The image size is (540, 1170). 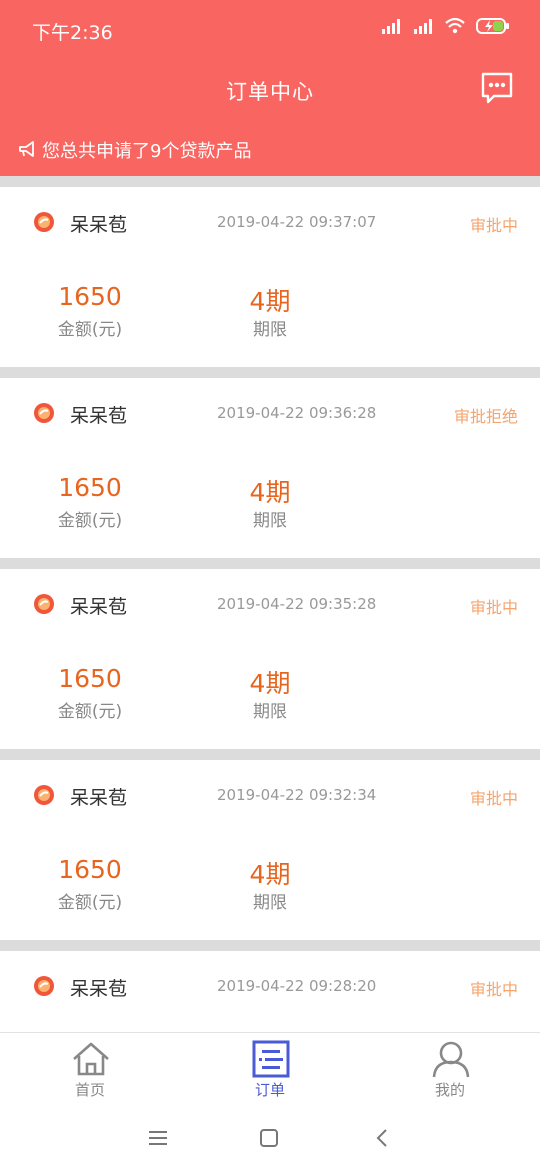 I want to click on order-time: 2019-04-22 09:35:28, so click(x=297, y=604).